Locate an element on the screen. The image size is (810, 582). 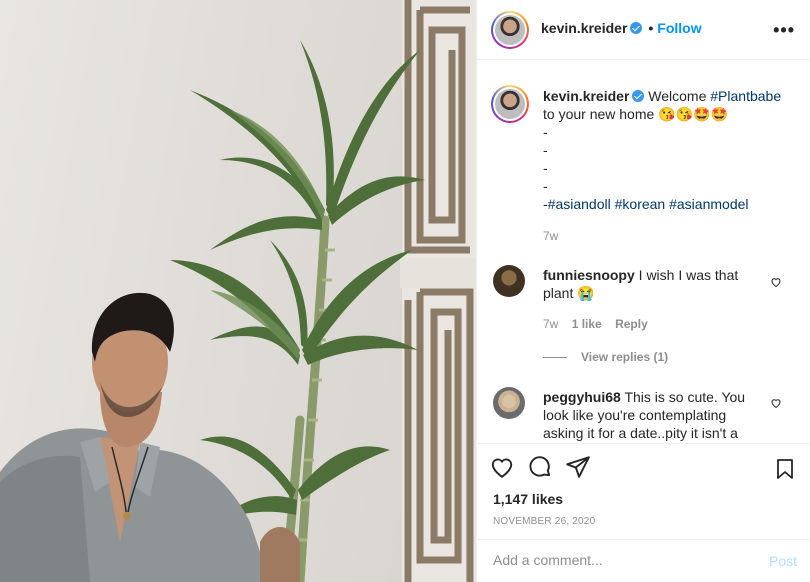
comment-bubble-icon is located at coordinates (540, 467).